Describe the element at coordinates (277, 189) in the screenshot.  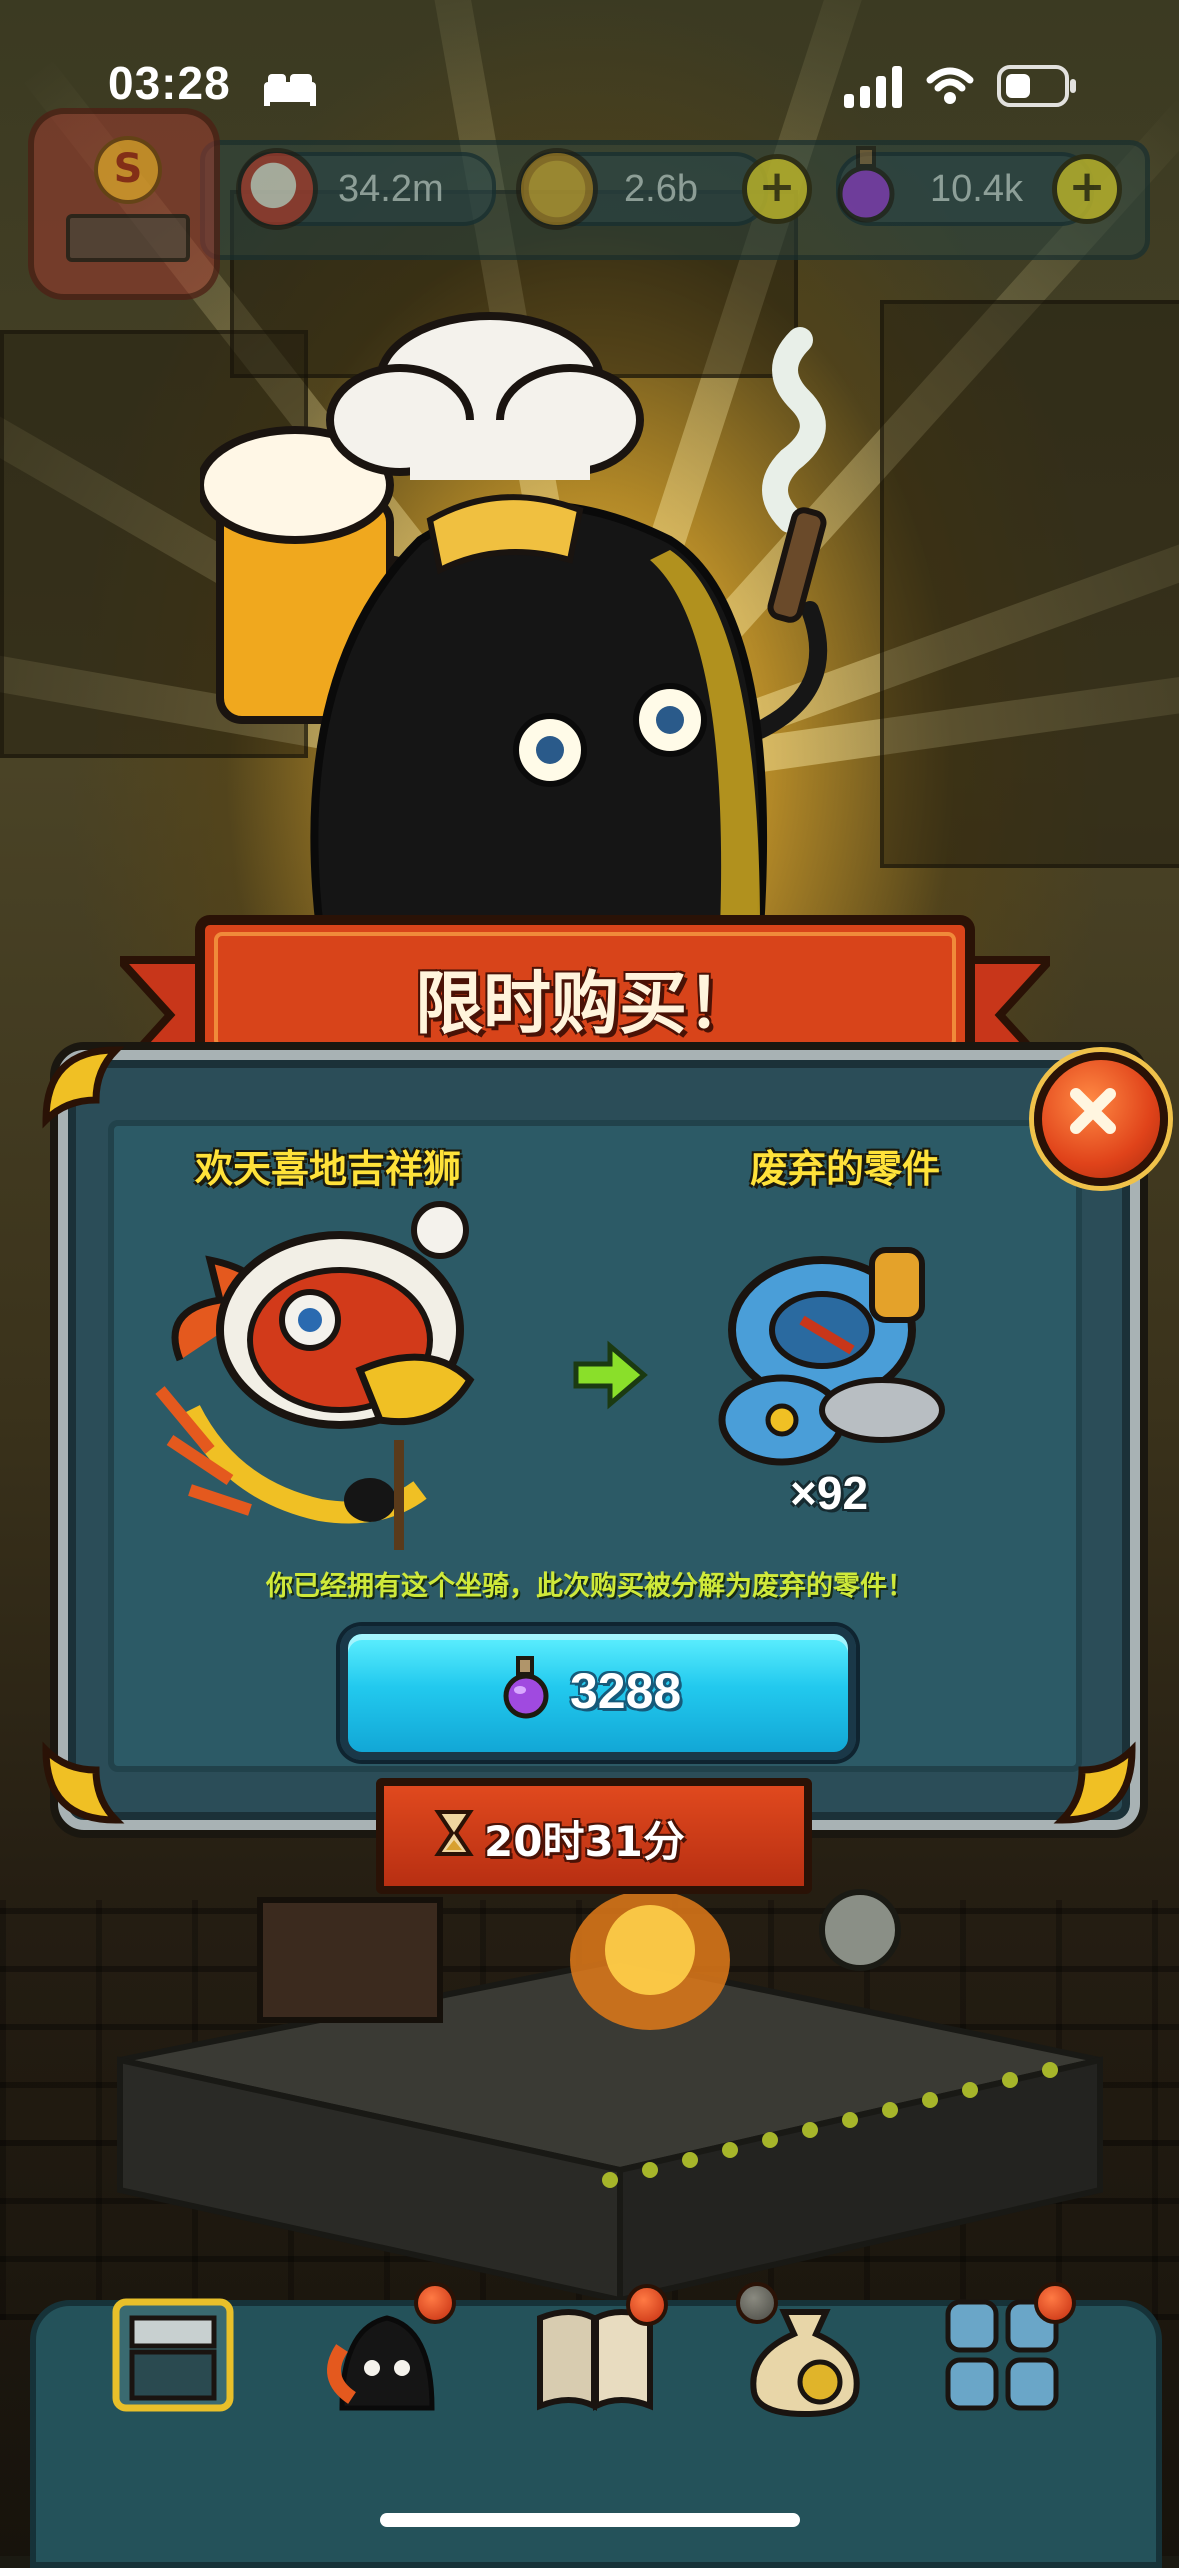
I see `eyeball-icon` at that location.